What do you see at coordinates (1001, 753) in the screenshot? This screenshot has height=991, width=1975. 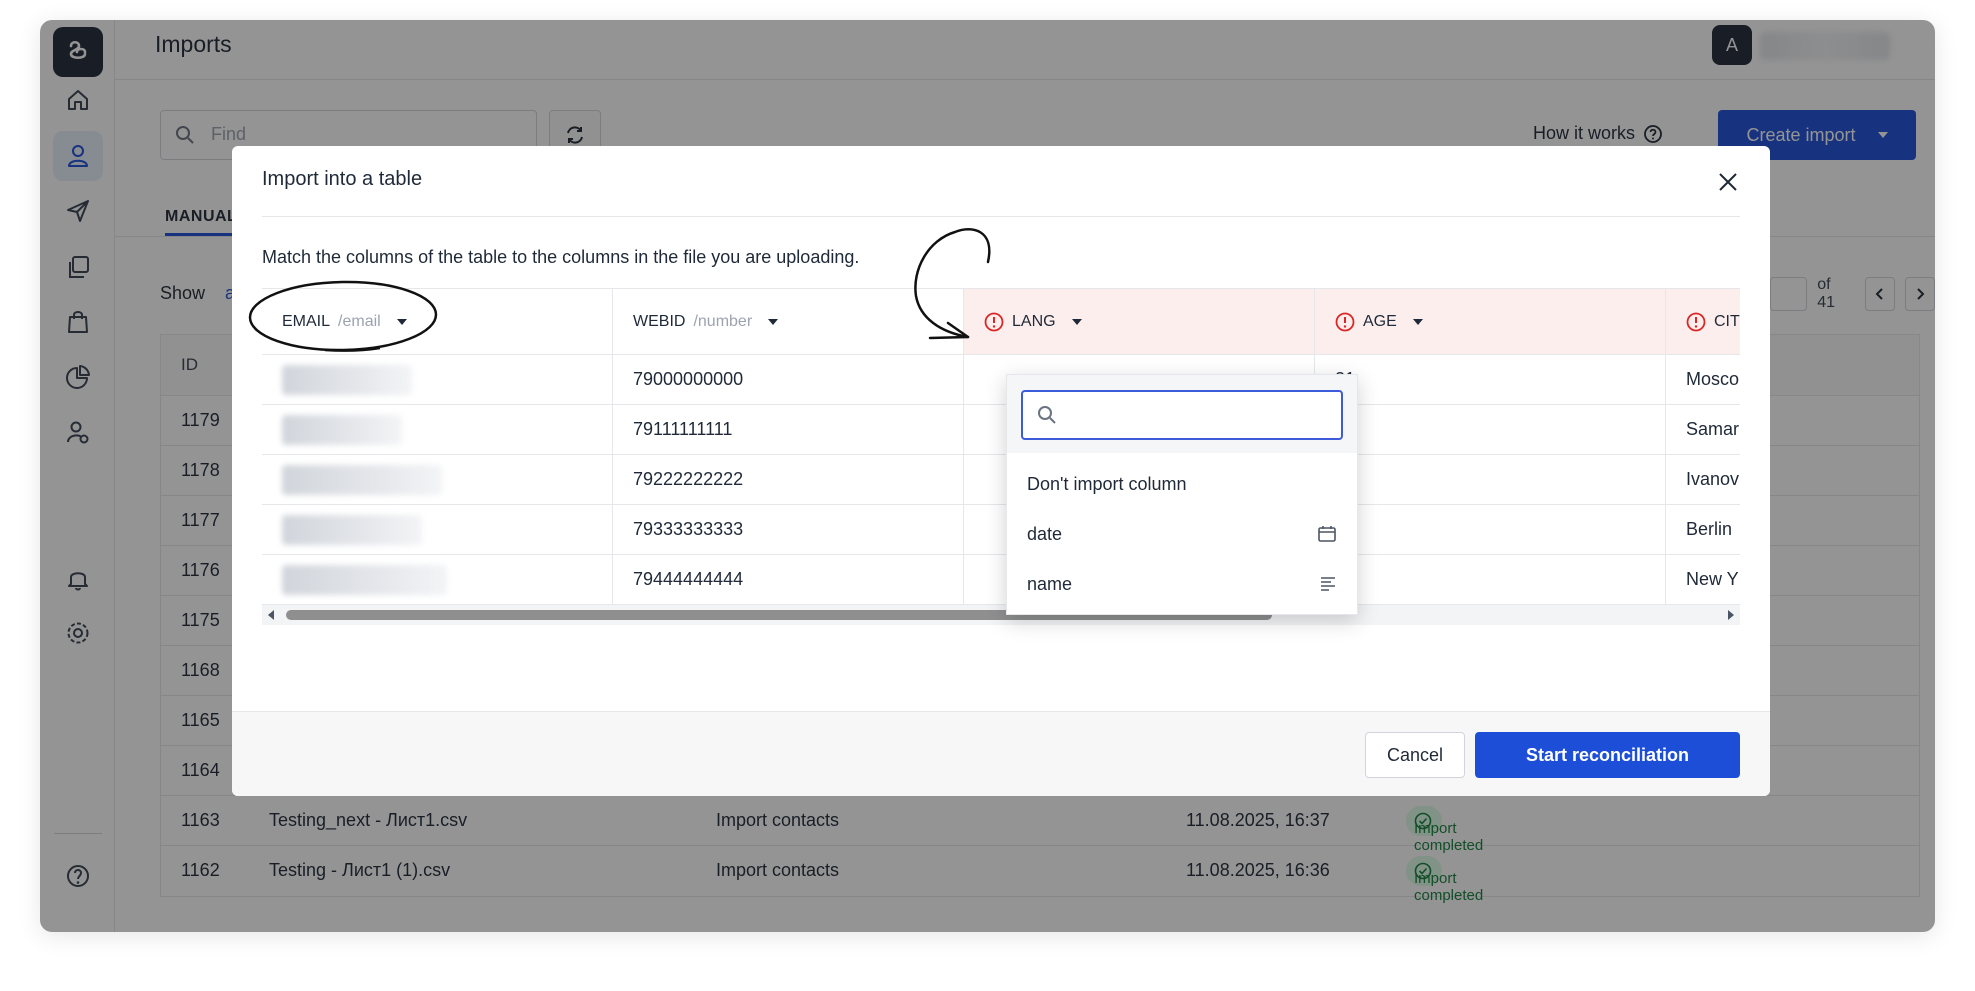 I see `modal-footer: Cancel Start reconciliation` at bounding box center [1001, 753].